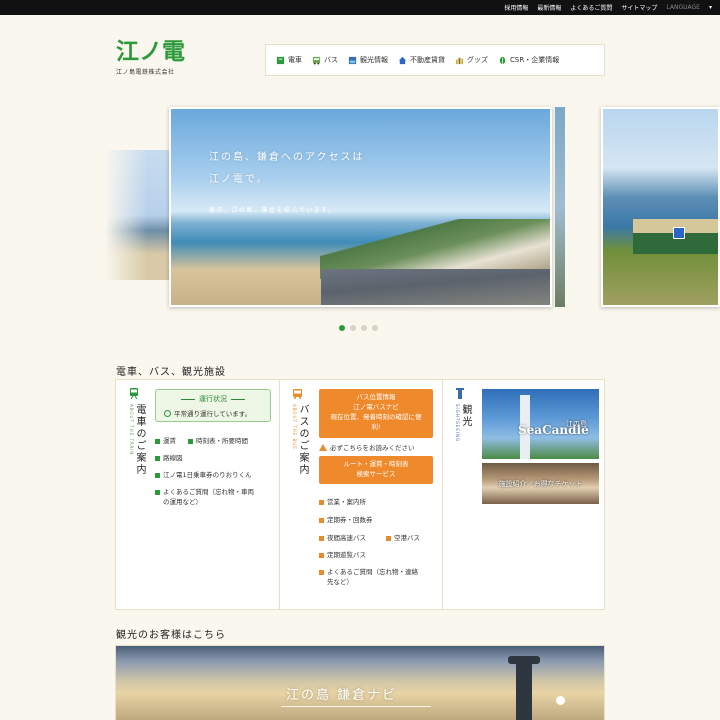  I want to click on banner-dot-button, so click(560, 700).